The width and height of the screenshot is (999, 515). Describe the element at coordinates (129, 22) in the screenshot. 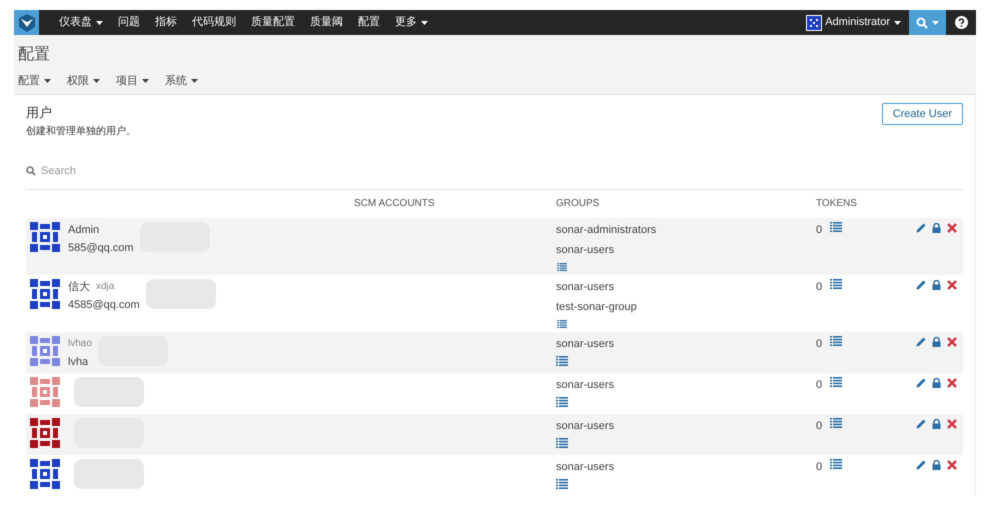

I see `nav-link: 问题` at that location.